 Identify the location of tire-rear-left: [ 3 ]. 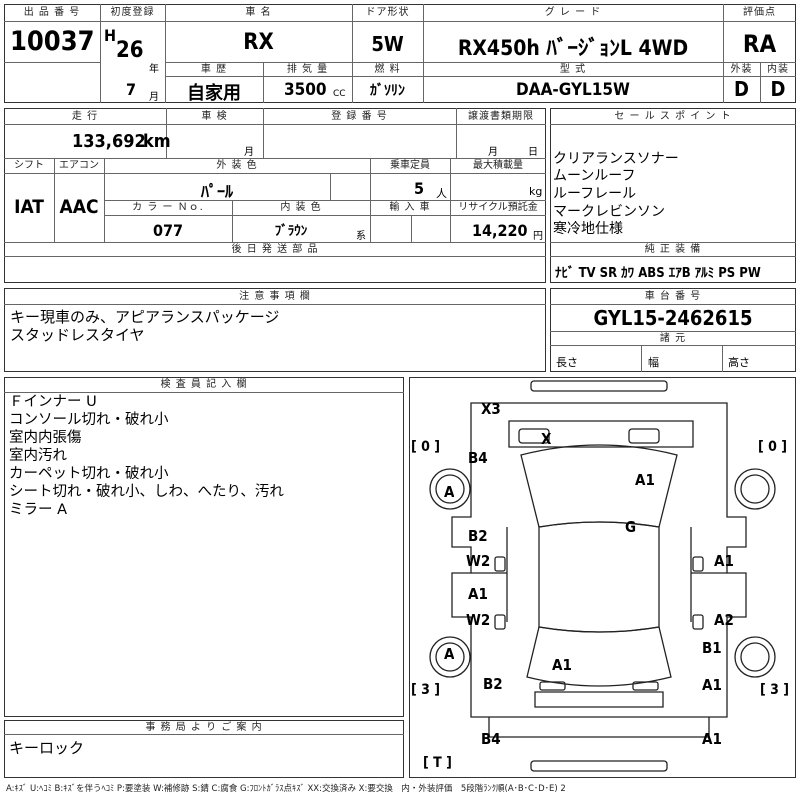
(426, 690).